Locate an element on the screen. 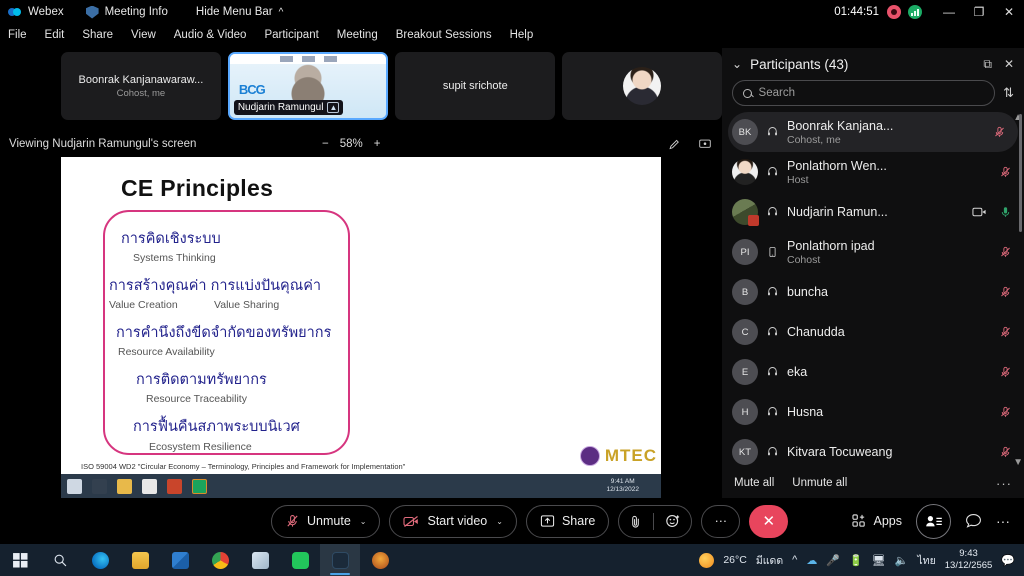 This screenshot has width=1024, height=576. participant-row-husna: H Husna is located at coordinates (873, 412).